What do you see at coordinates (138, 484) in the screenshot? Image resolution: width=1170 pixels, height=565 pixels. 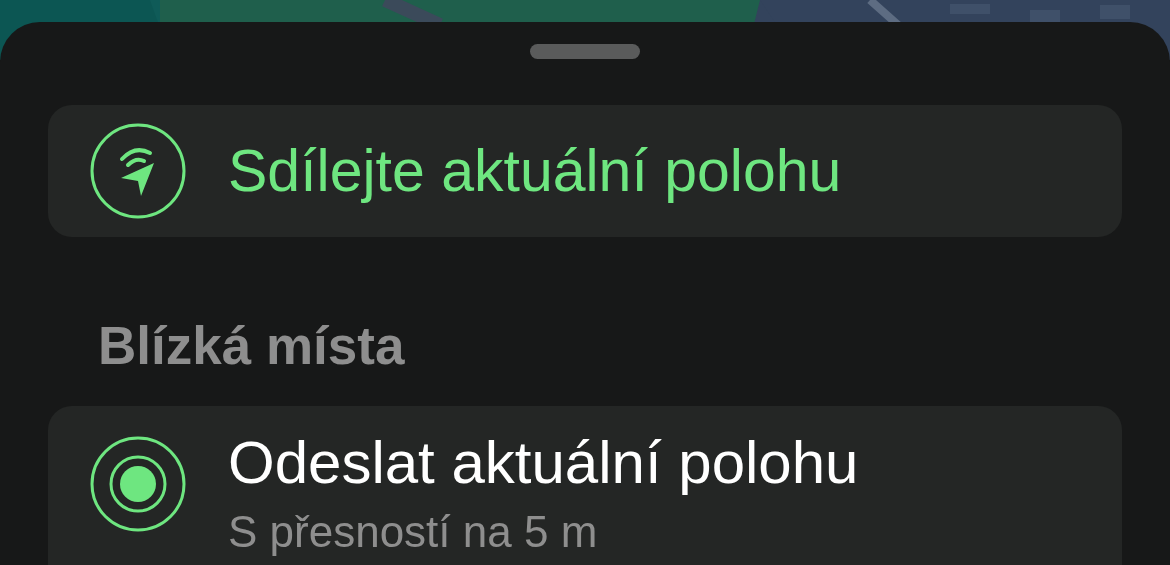 I see `current-location-icon` at bounding box center [138, 484].